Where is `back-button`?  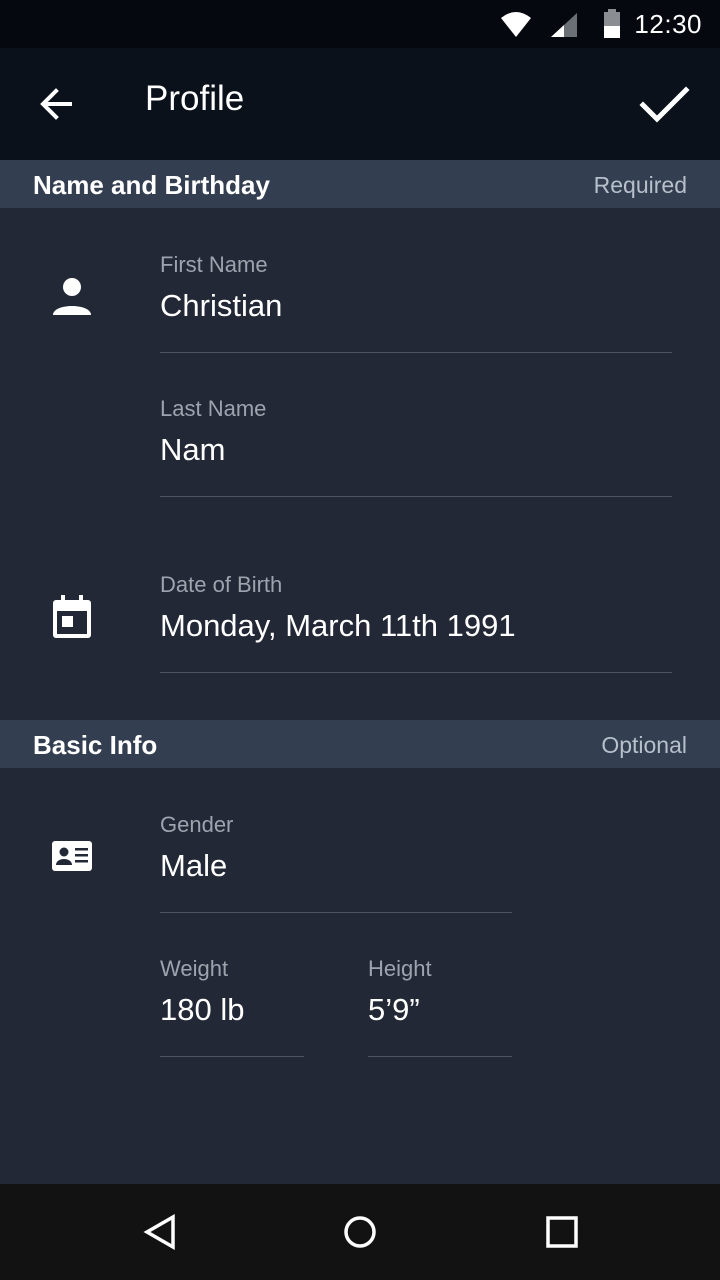
back-button is located at coordinates (56, 104).